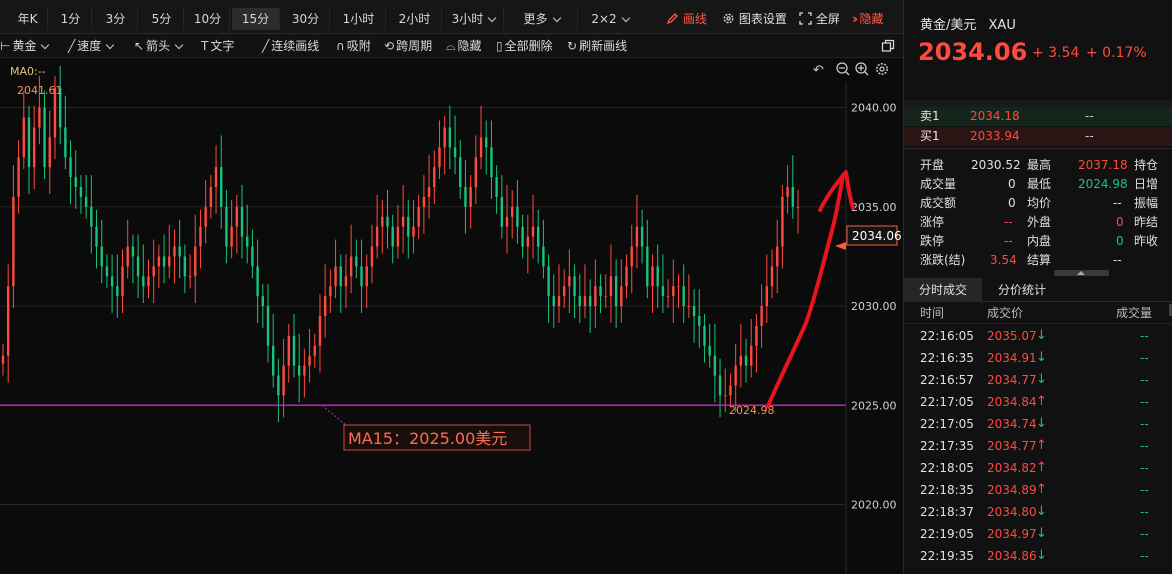 The height and width of the screenshot is (574, 1172). What do you see at coordinates (1012, 203) in the screenshot?
I see `amount-value: 0` at bounding box center [1012, 203].